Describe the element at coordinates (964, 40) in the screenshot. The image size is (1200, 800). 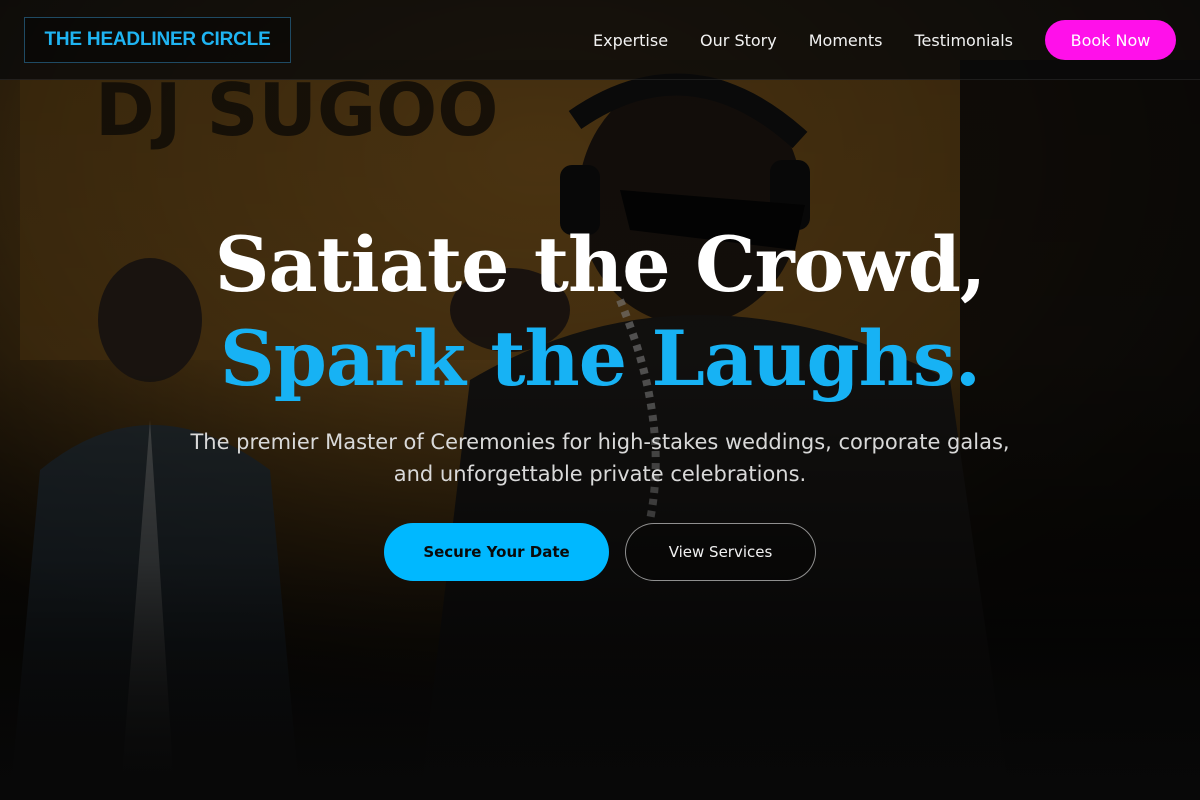
I see `nav-link-testimonials: Testimonials` at that location.